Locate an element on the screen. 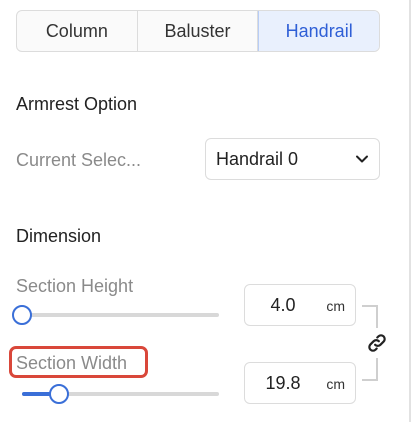 The width and height of the screenshot is (411, 422). section-height-field: 4.0 cm is located at coordinates (300, 305).